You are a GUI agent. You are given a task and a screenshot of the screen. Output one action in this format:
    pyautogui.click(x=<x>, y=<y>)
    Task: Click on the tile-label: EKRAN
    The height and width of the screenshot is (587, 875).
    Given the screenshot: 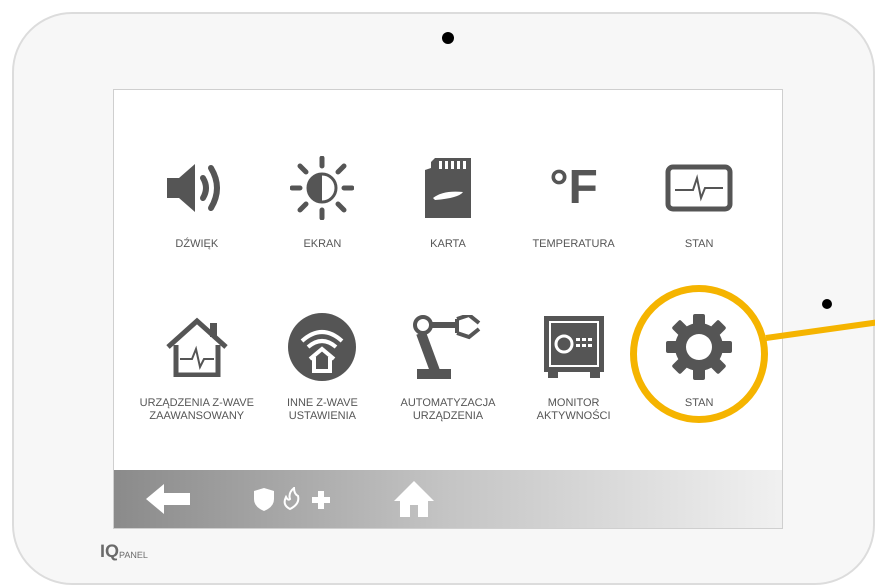 What is the action you would take?
    pyautogui.click(x=322, y=244)
    